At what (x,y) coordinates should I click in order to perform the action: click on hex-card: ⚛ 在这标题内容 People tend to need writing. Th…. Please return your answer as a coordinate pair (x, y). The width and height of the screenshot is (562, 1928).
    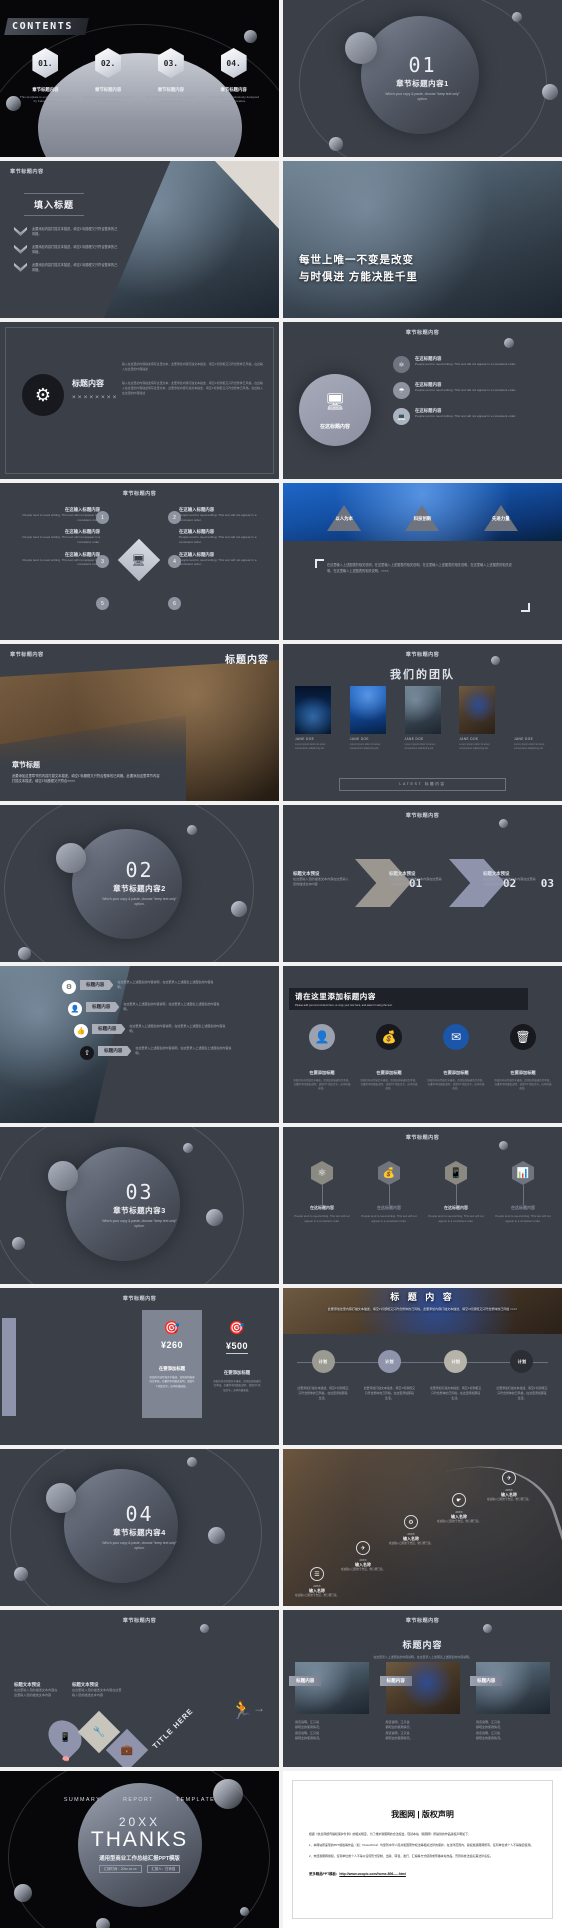
    Looking at the image, I should click on (322, 1192).